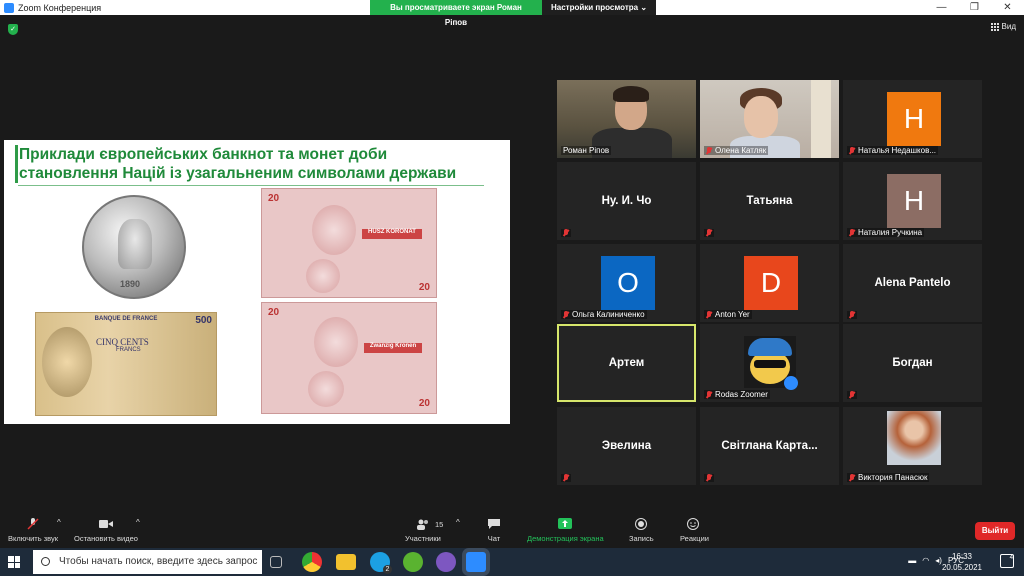 This screenshot has height=576, width=1024. What do you see at coordinates (9, 7) in the screenshot?
I see `zoom-app-icon` at bounding box center [9, 7].